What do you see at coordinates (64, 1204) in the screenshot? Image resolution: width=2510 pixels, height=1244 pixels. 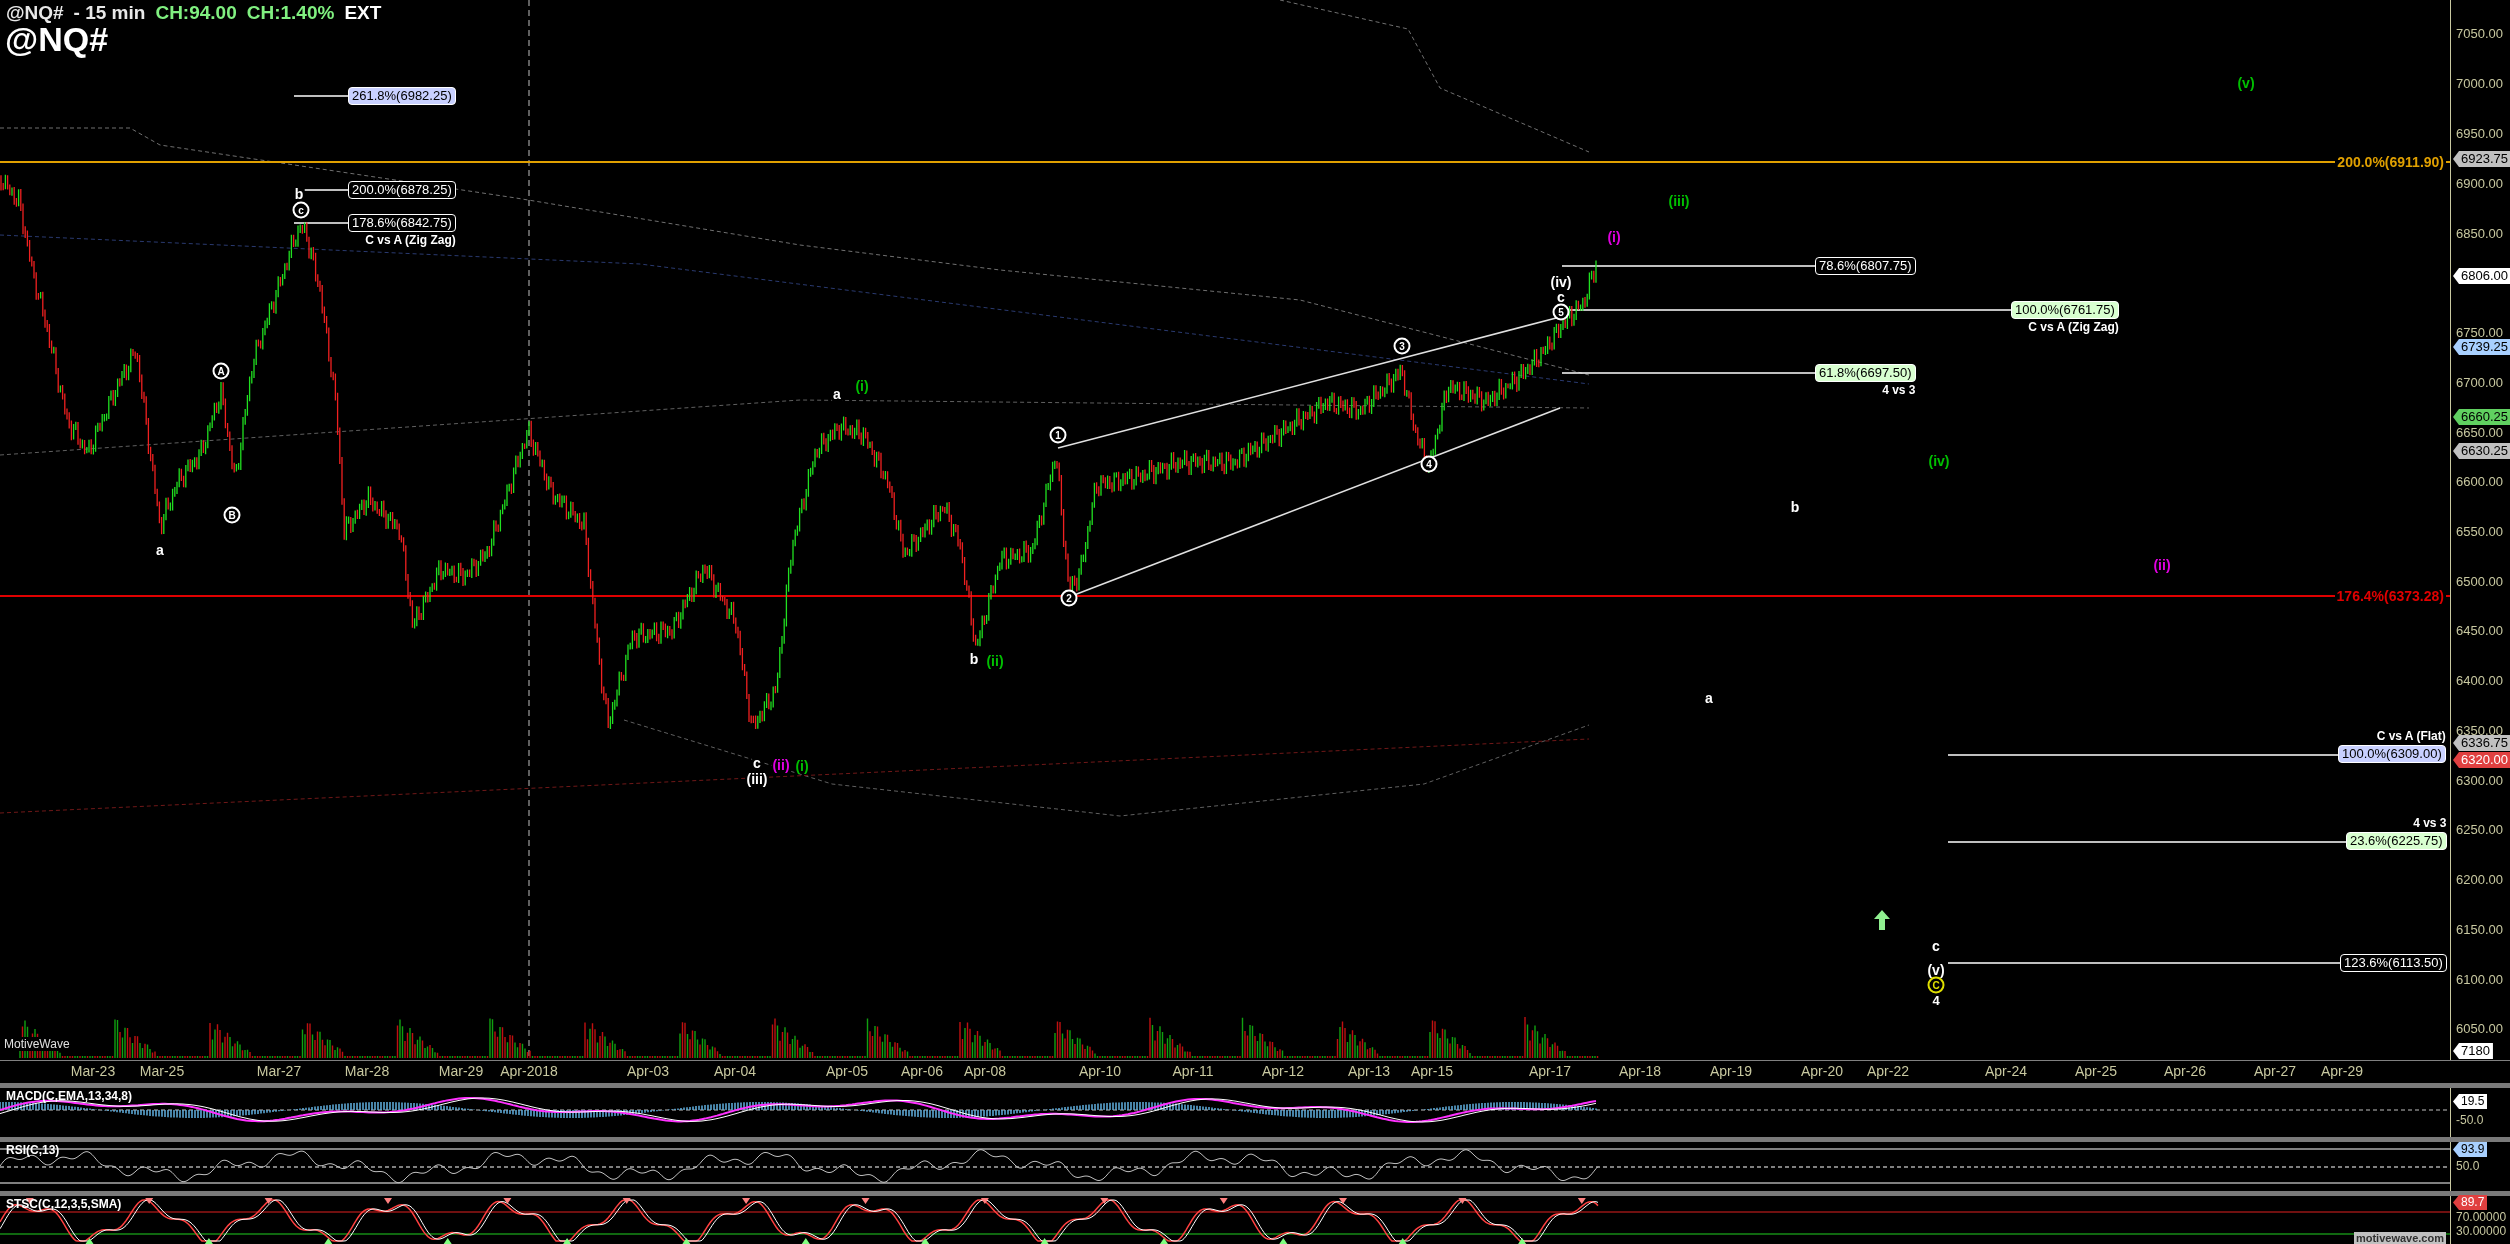 I see `indicator-title: STSC(C,12,3,5,SMA)` at bounding box center [64, 1204].